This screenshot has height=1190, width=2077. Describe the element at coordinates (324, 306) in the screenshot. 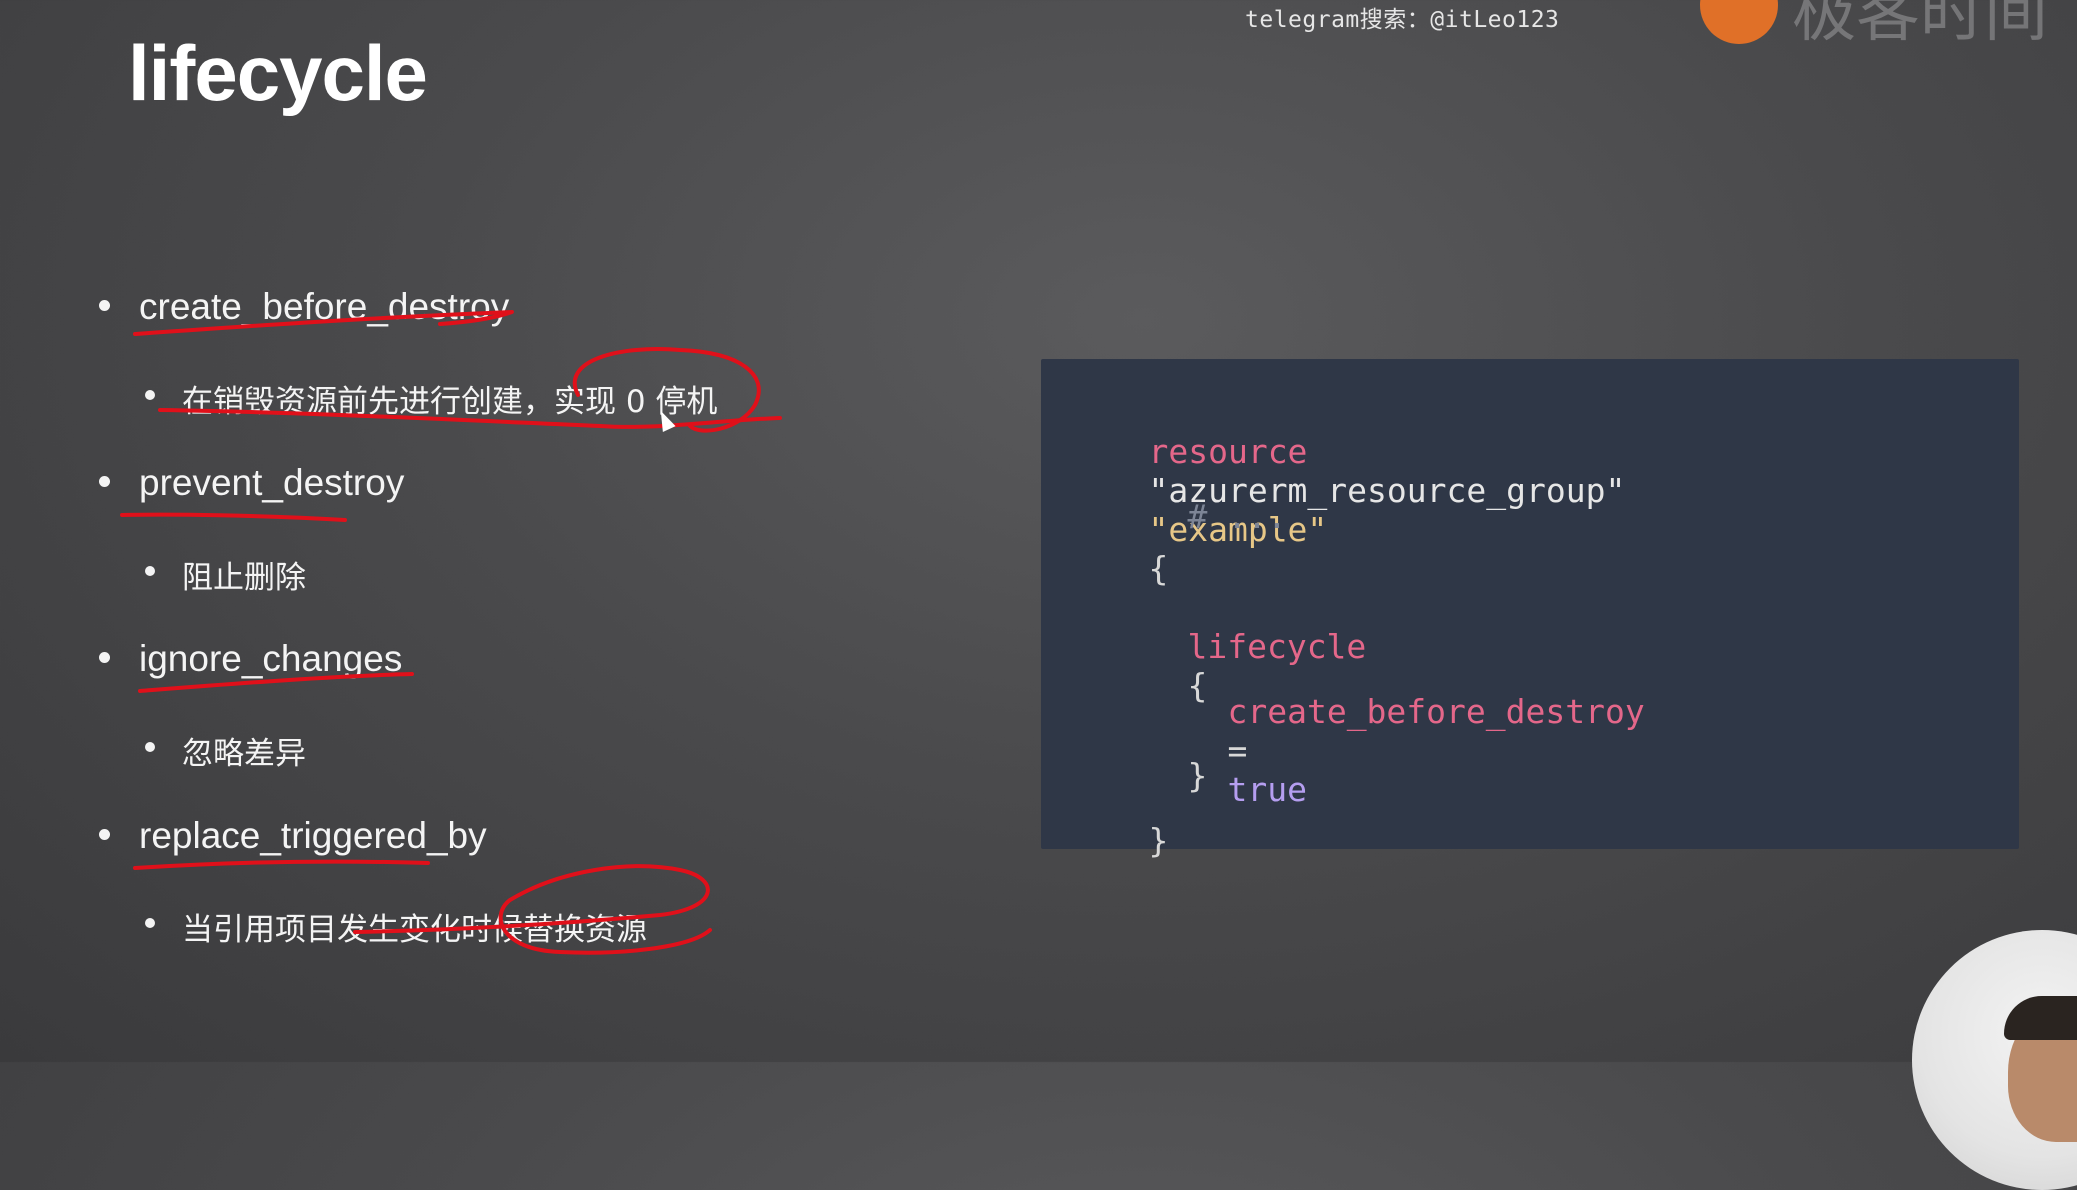

I see `bullet-label: create_before_destroy` at that location.